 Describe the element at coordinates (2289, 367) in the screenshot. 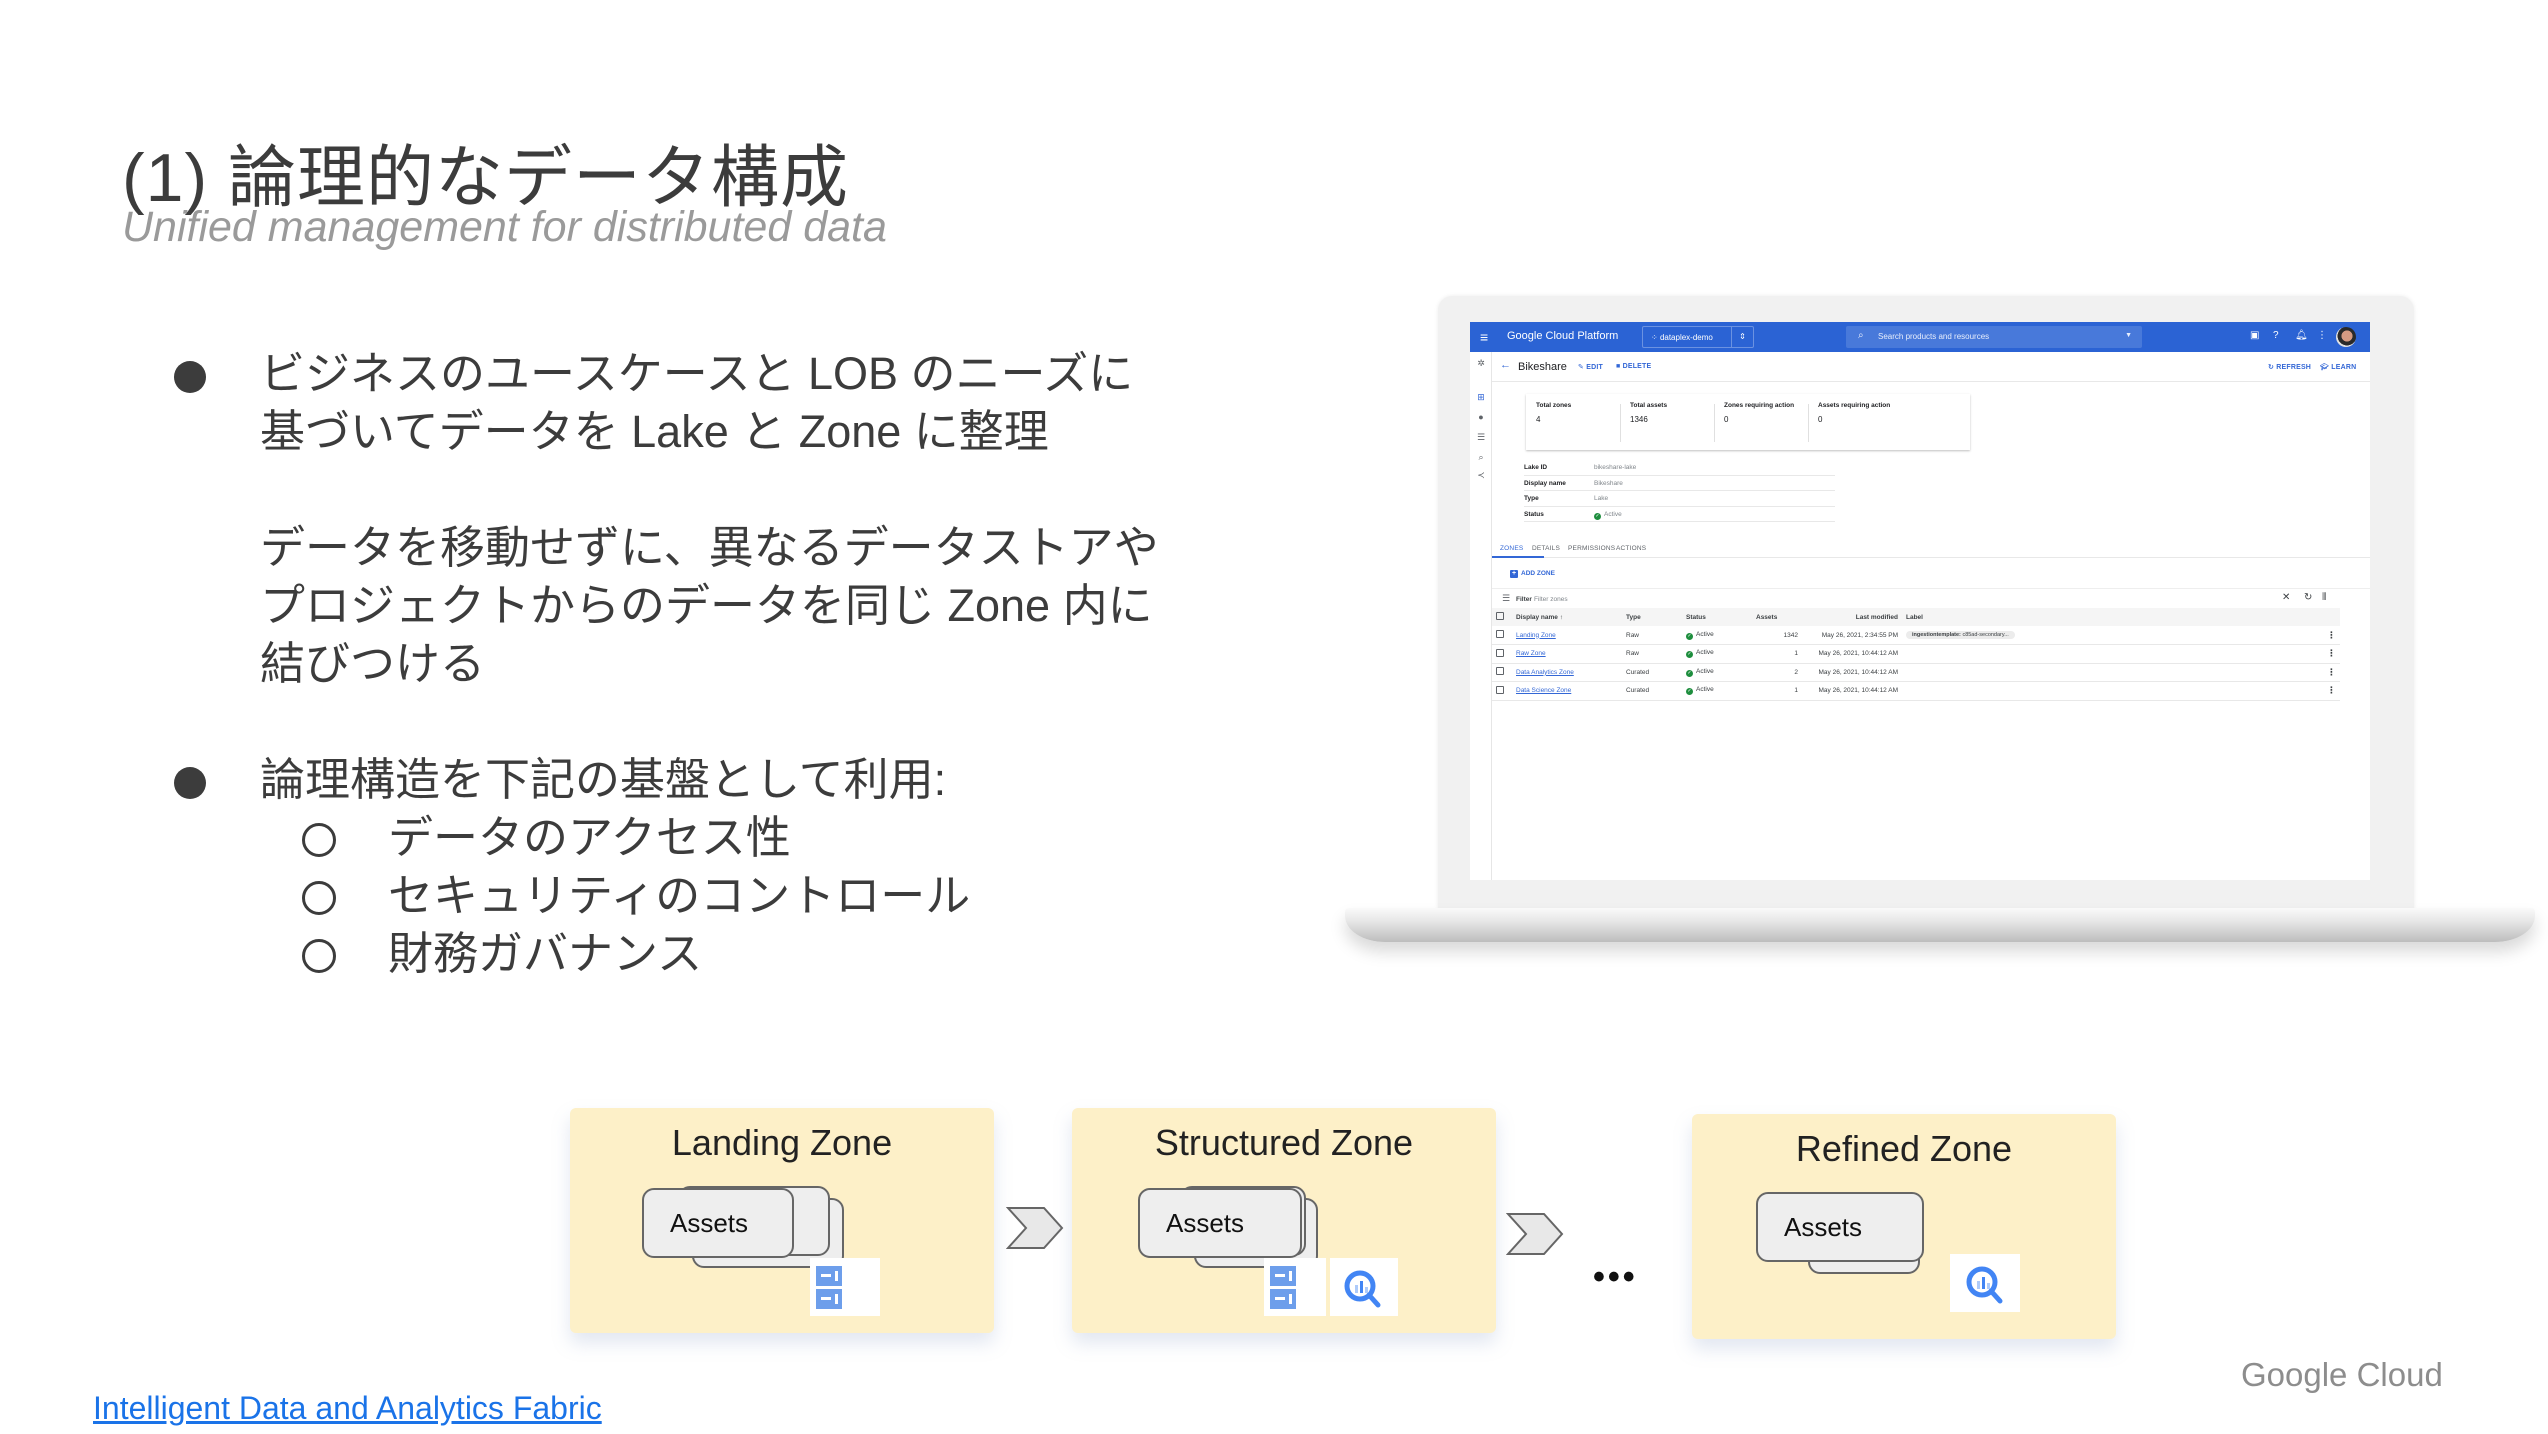

I see `refresh-button: ↻ REFRESH` at that location.